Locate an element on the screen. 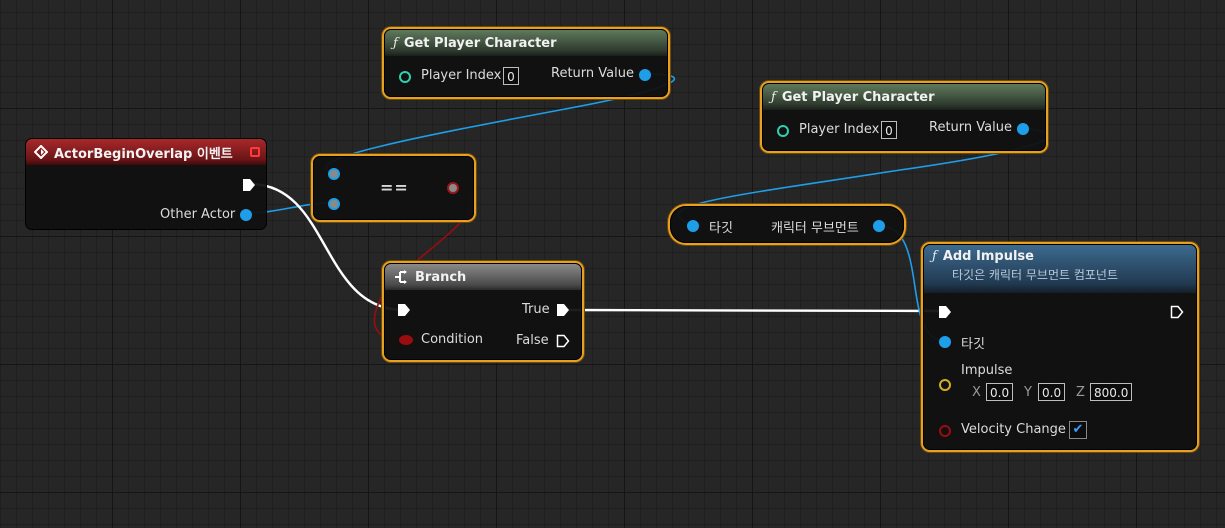 Image resolution: width=1225 pixels, height=528 pixels. other-actor-label: Other Actor is located at coordinates (198, 214).